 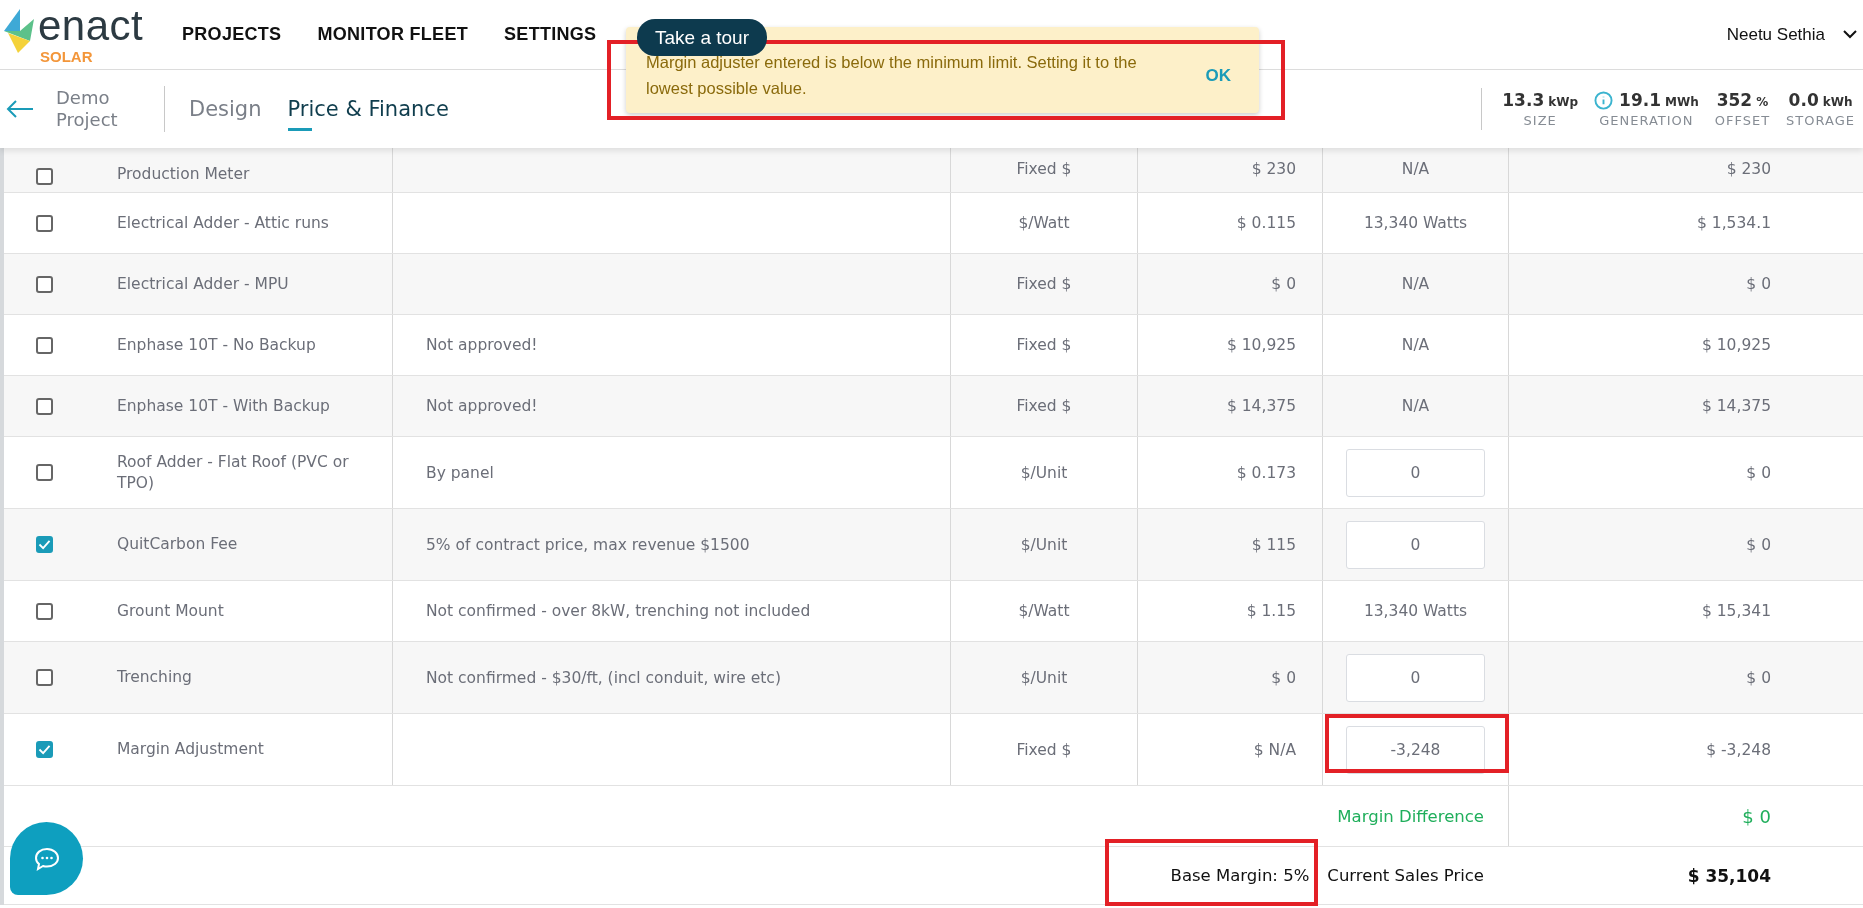 I want to click on item-name: Enphase 10T - With Backup, so click(x=223, y=406).